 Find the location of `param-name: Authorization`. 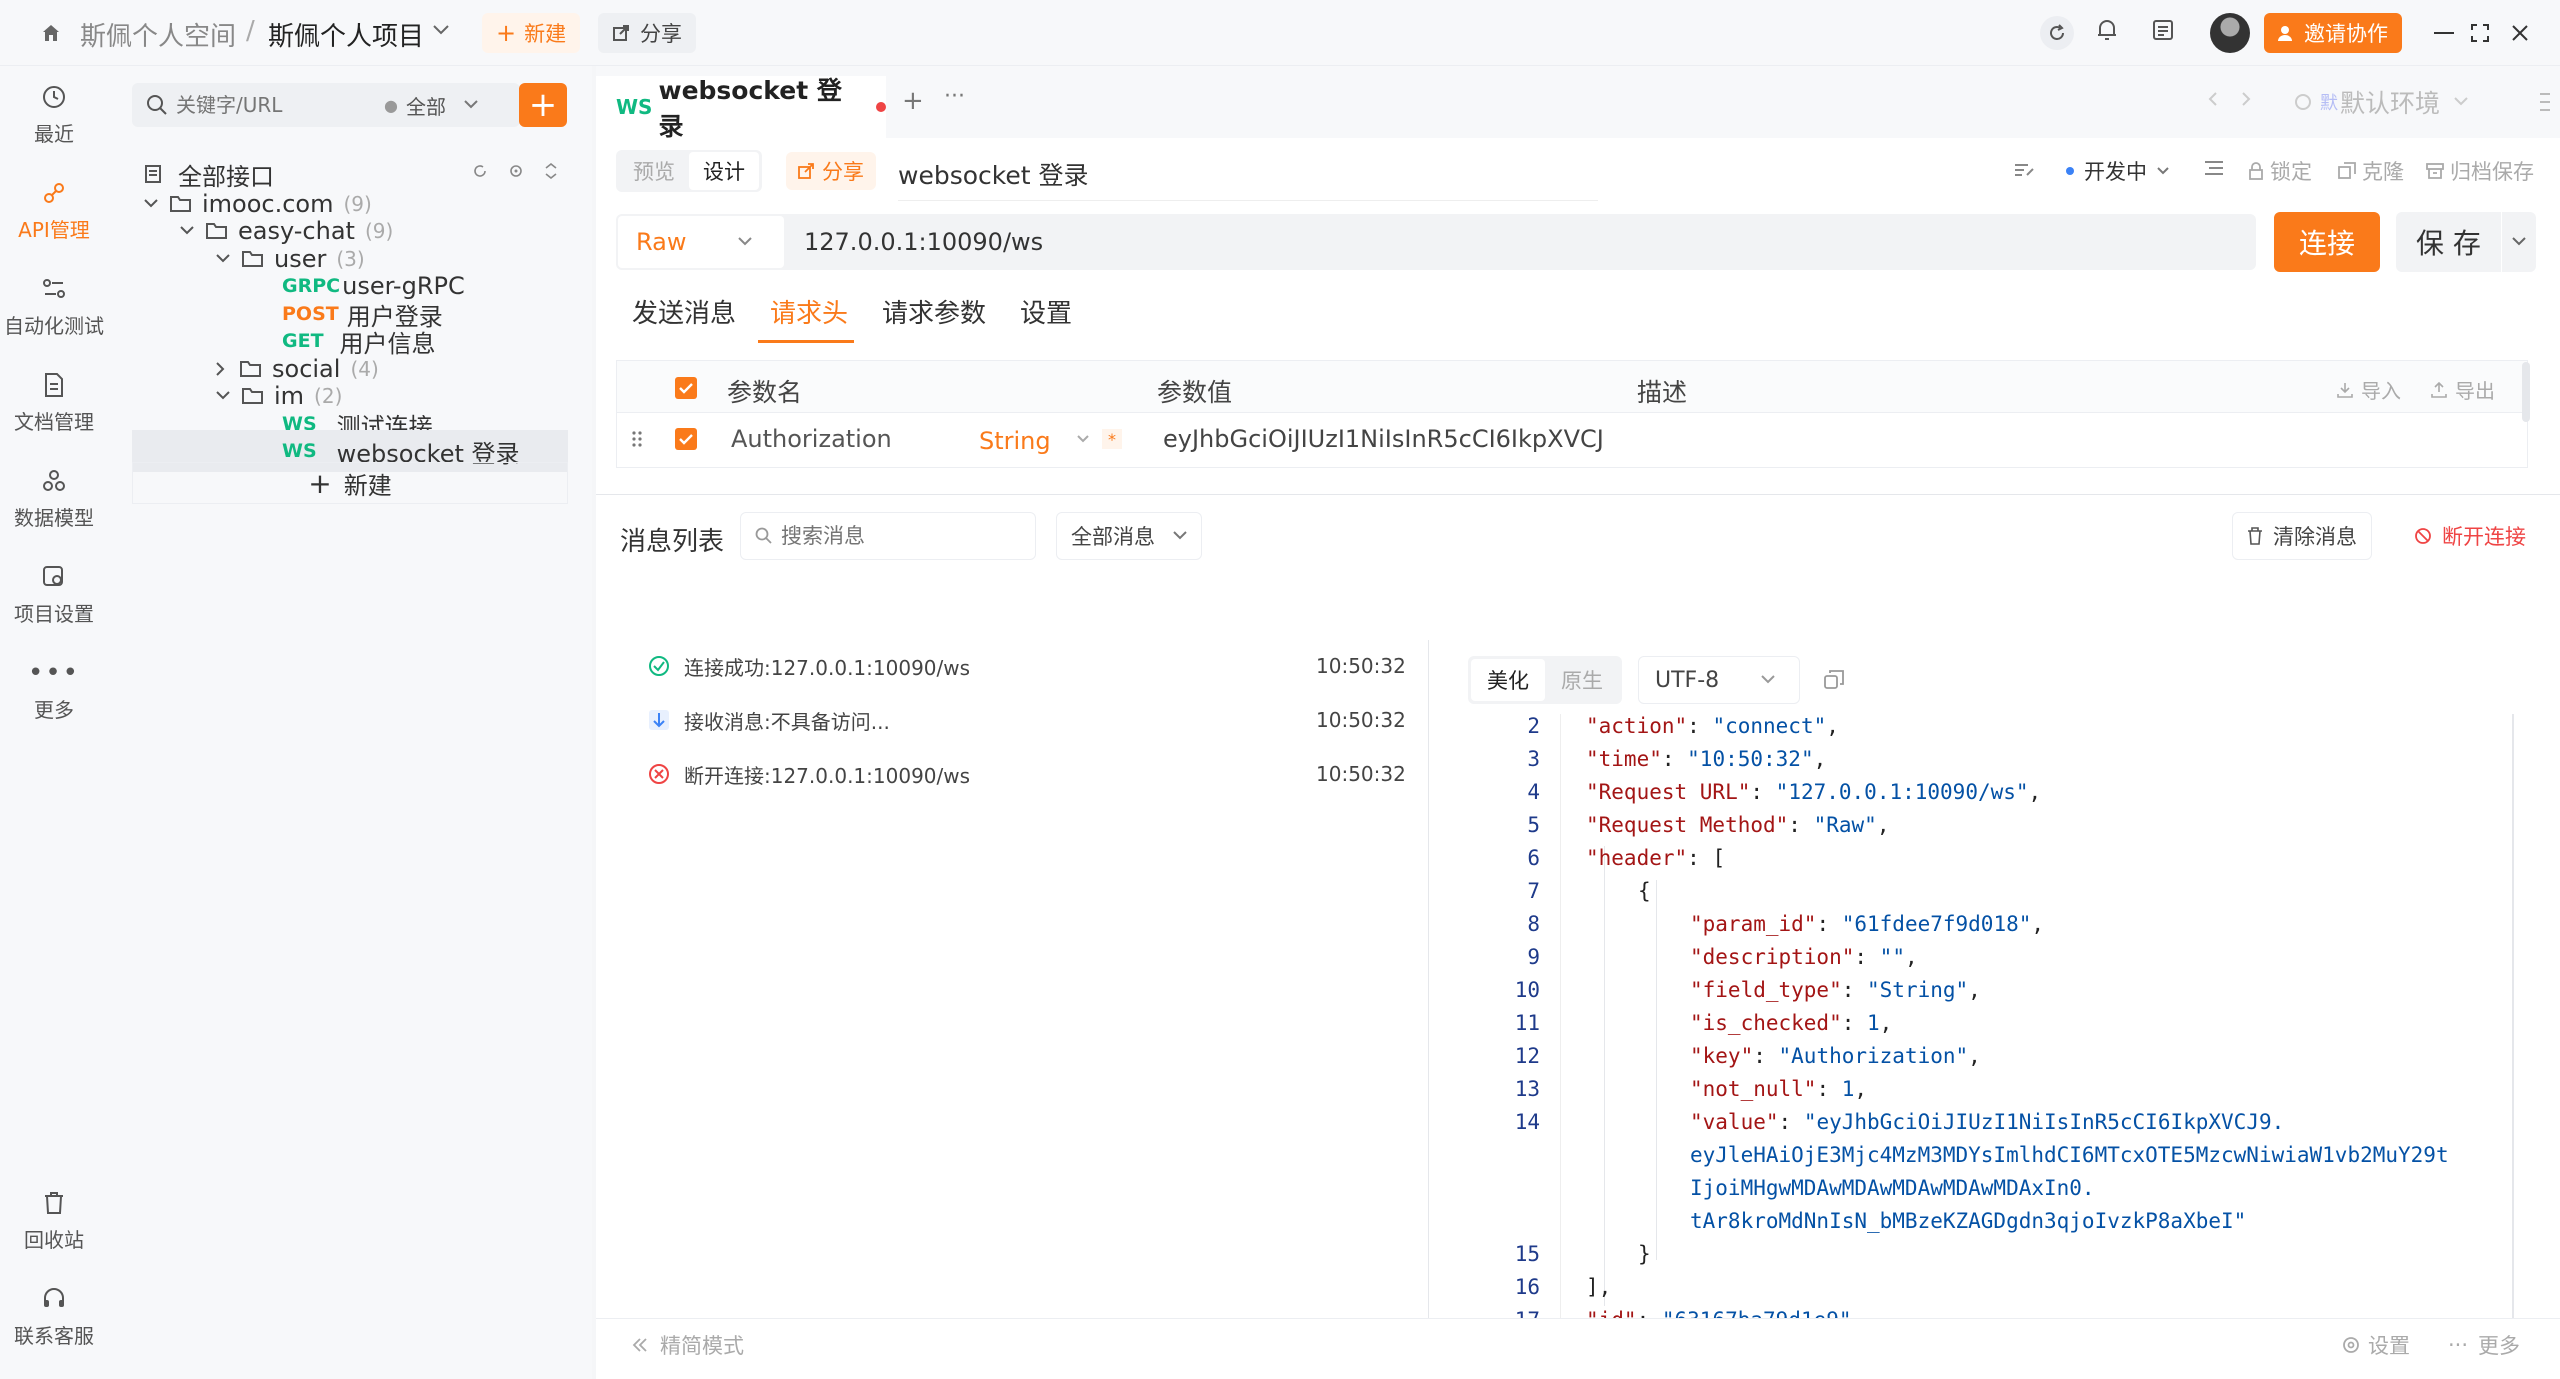

param-name: Authorization is located at coordinates (811, 439).